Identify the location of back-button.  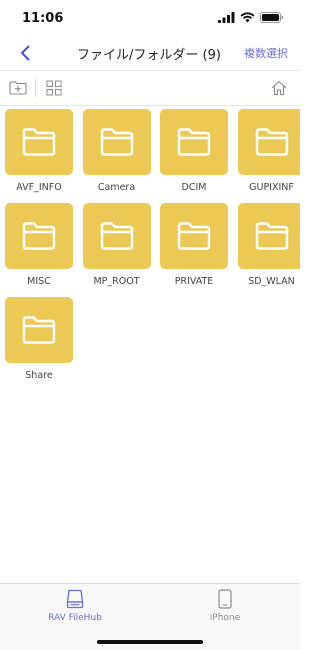
(25, 53).